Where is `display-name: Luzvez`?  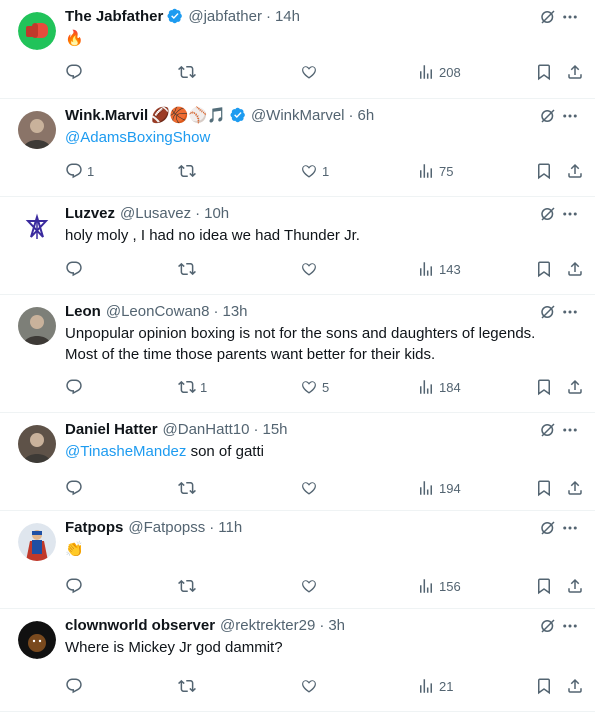 display-name: Luzvez is located at coordinates (90, 213).